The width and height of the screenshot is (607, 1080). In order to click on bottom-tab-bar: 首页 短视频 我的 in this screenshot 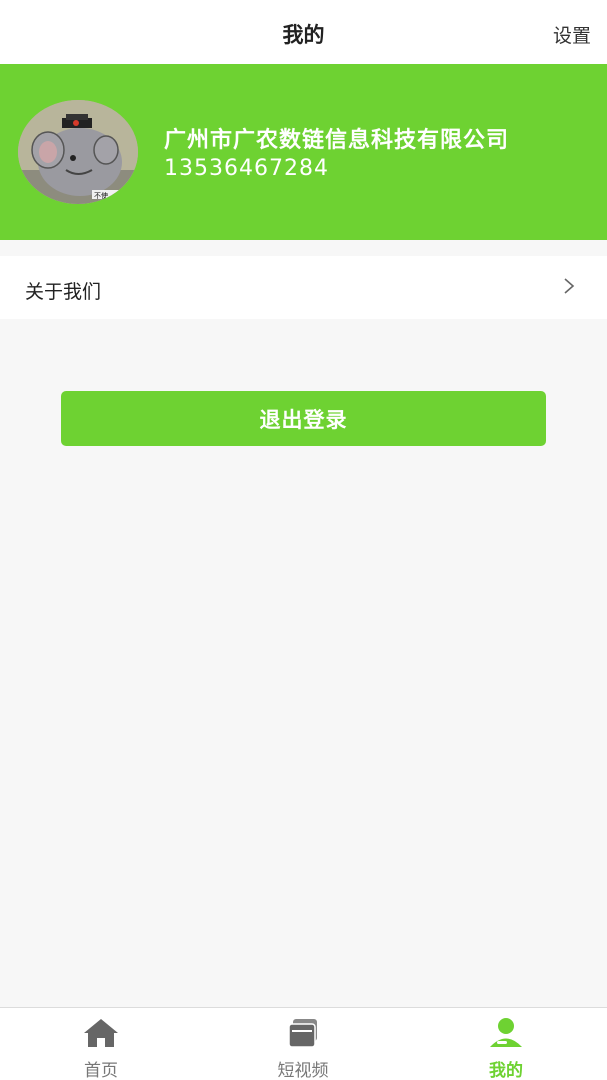, I will do `click(303, 1043)`.